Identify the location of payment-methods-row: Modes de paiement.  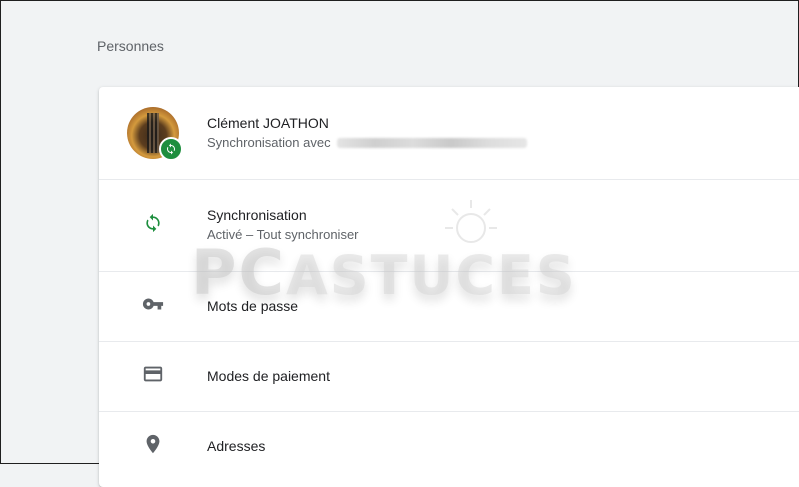
(449, 376).